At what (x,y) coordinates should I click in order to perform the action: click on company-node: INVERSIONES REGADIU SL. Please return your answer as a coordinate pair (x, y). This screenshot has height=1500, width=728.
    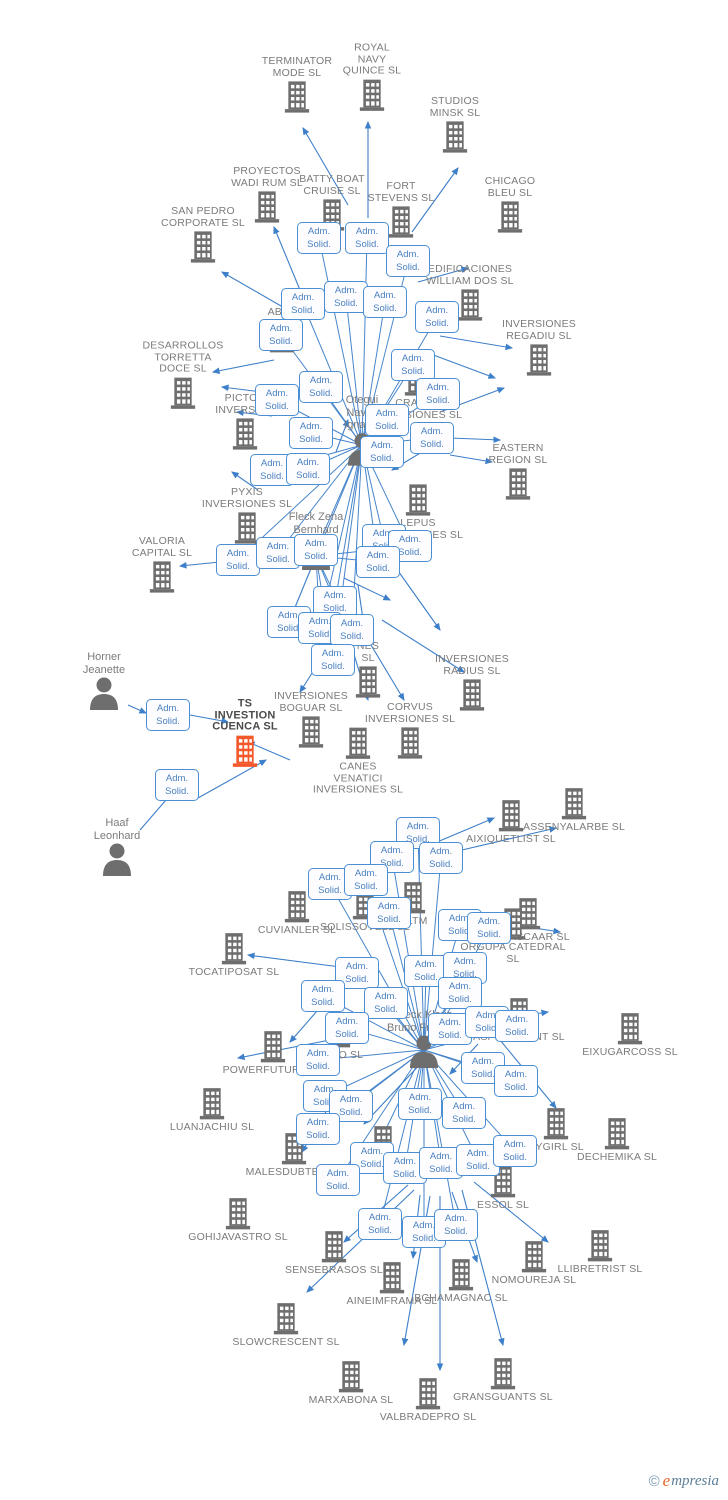
    Looking at the image, I should click on (539, 347).